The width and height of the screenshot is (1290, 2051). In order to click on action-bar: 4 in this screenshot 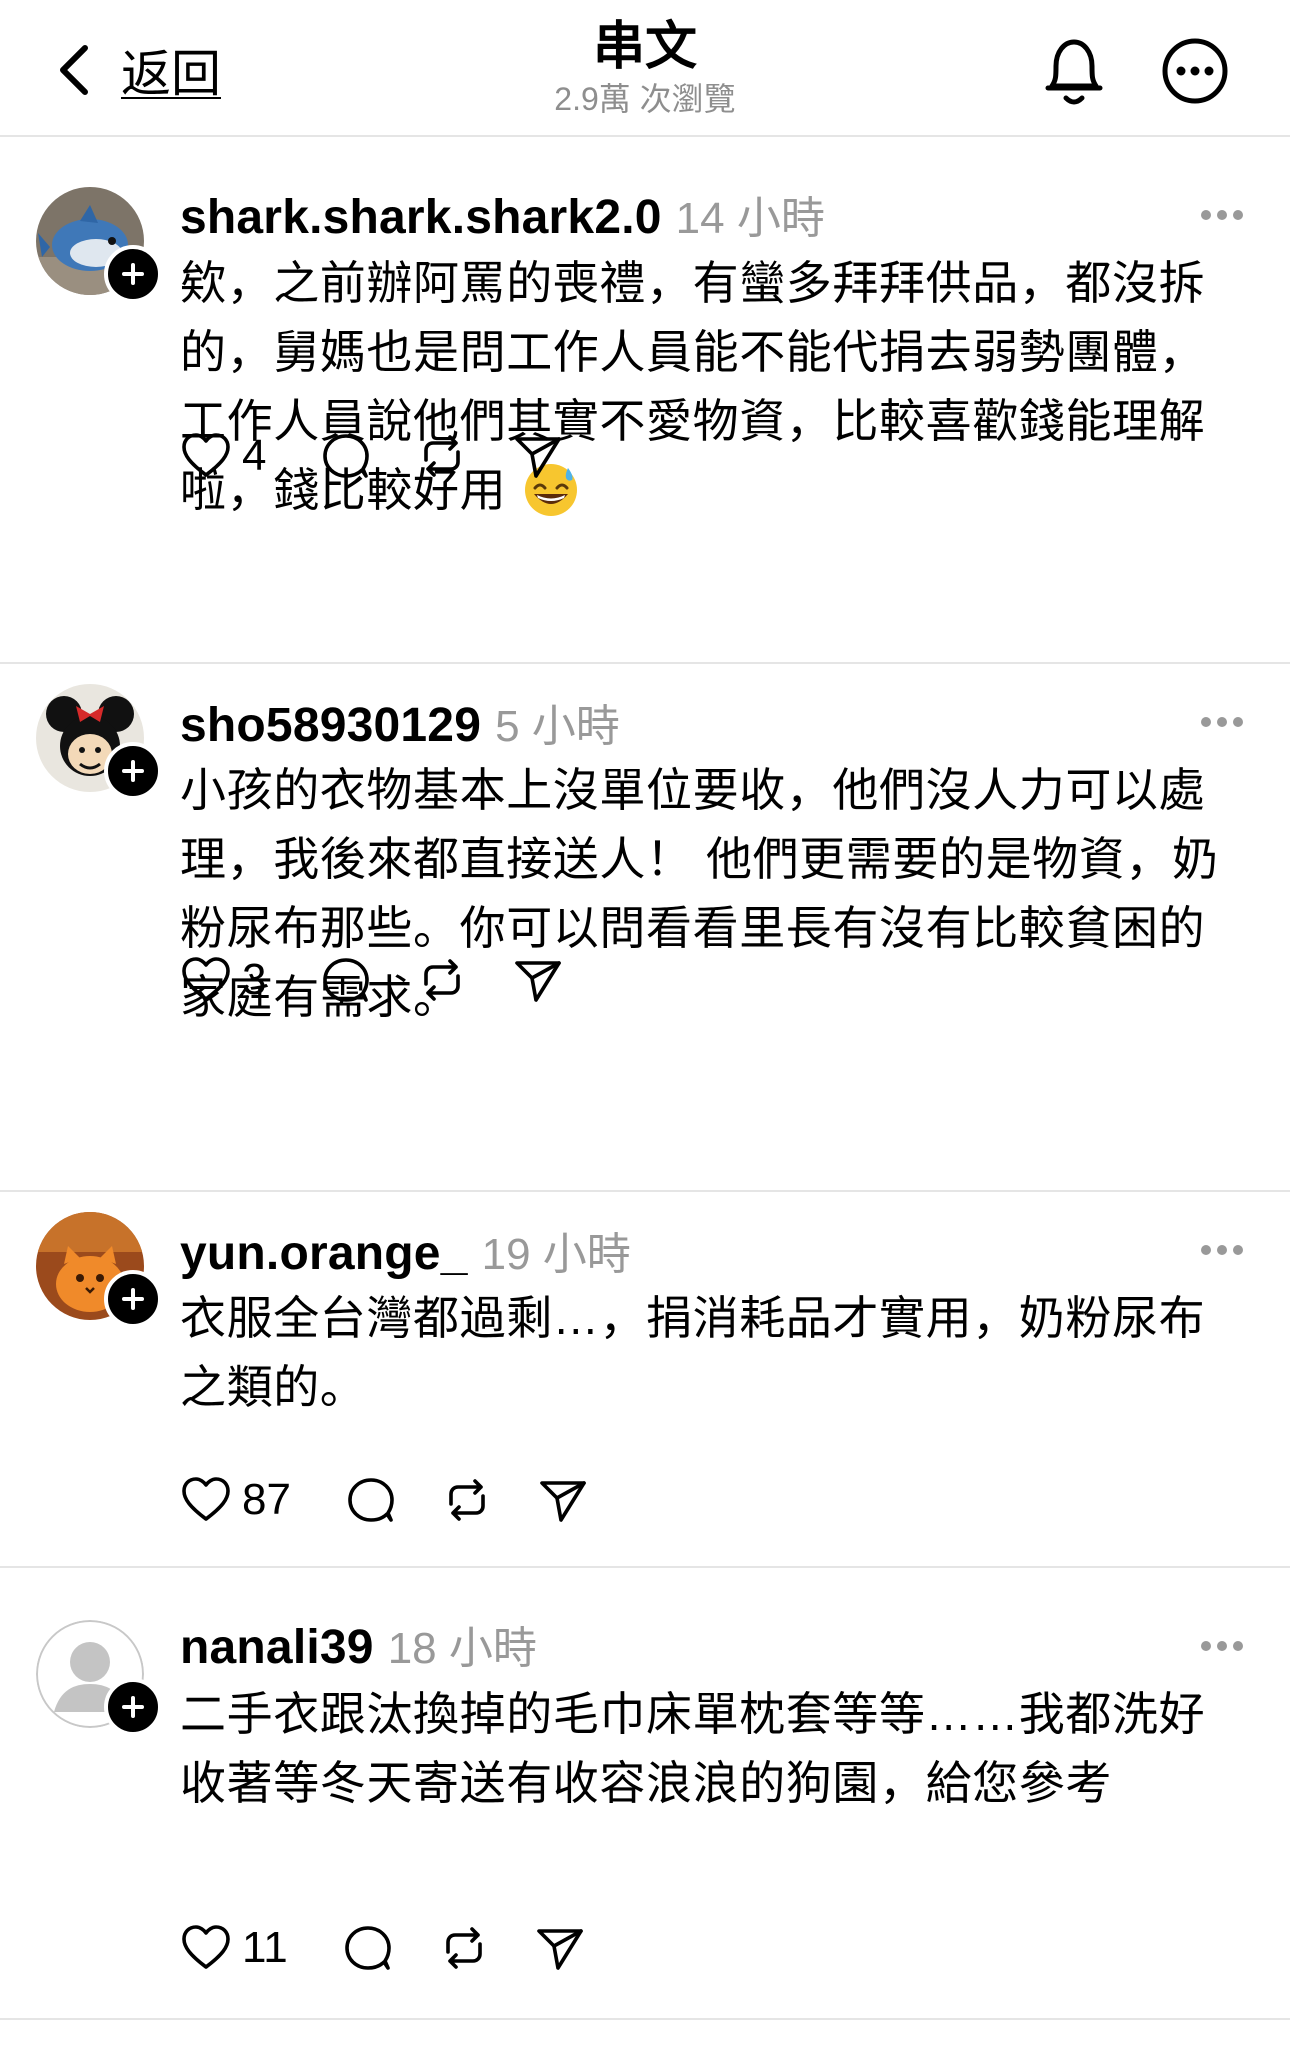, I will do `click(372, 456)`.